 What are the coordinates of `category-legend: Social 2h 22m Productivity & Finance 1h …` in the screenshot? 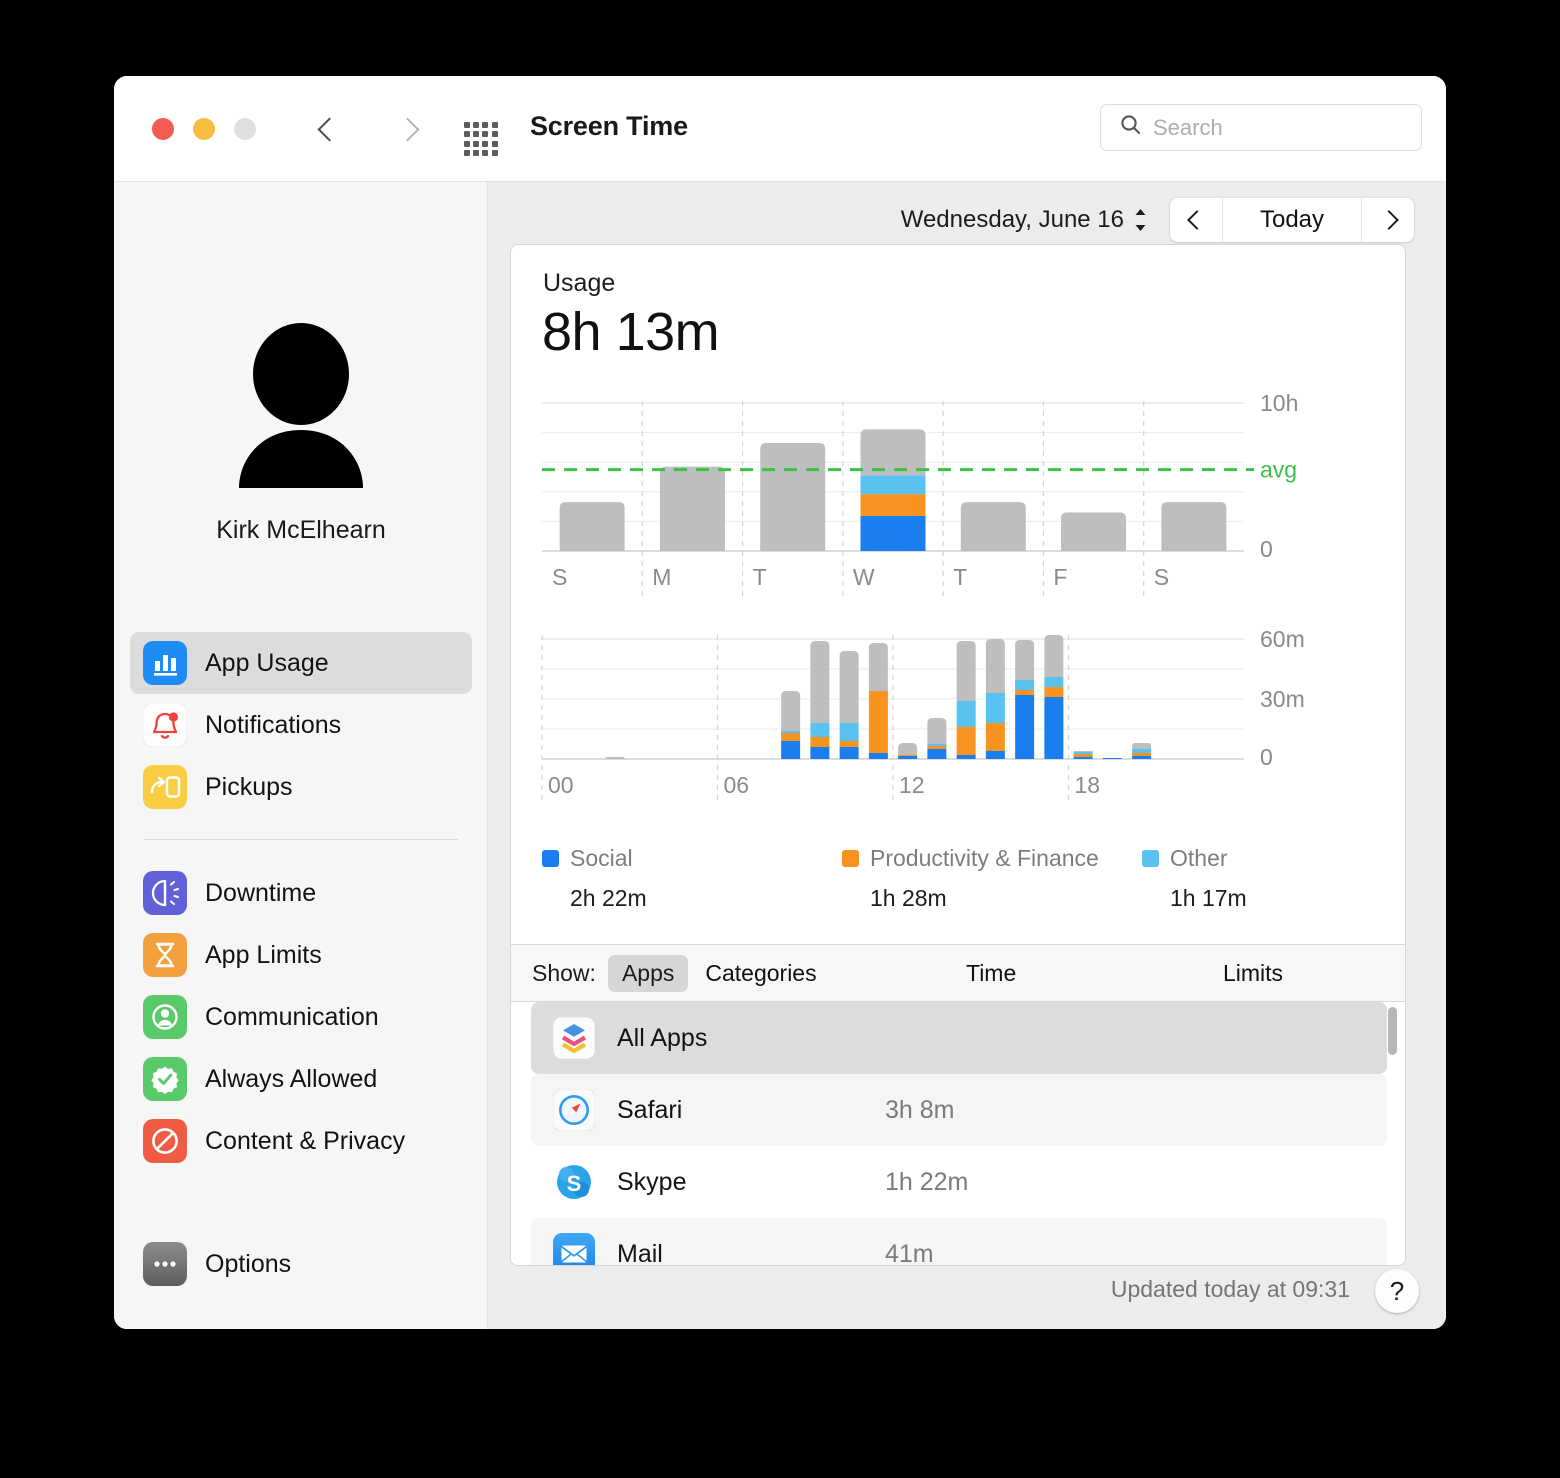 It's located at (958, 878).